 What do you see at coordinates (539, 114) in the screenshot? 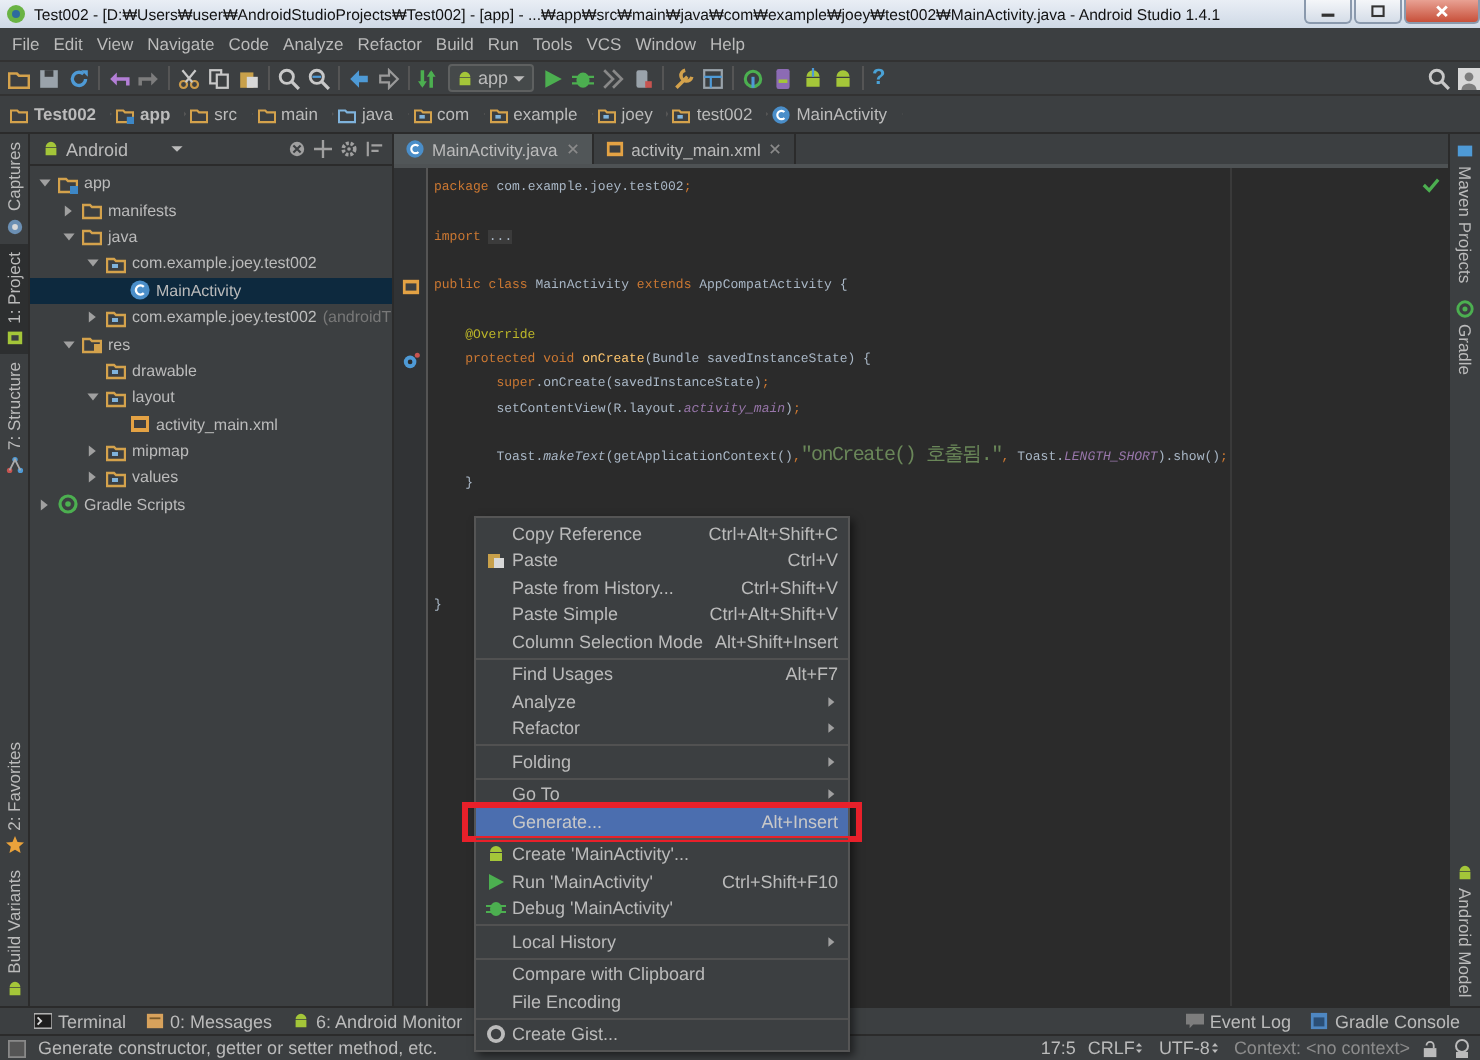
I see `breadcrumb-item: example` at bounding box center [539, 114].